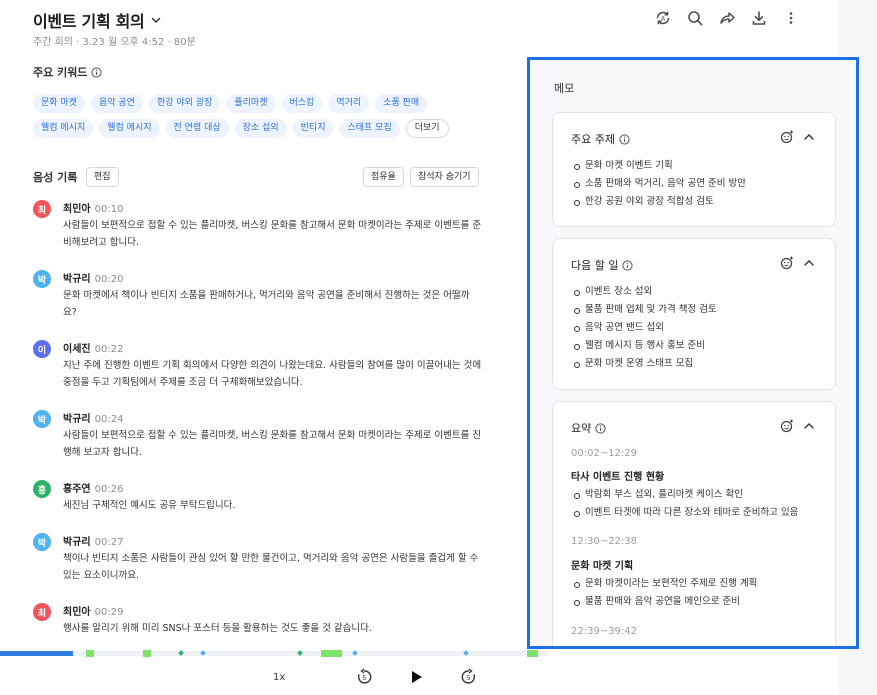 This screenshot has height=695, width=877. I want to click on timestamp: 00:27, so click(109, 542).